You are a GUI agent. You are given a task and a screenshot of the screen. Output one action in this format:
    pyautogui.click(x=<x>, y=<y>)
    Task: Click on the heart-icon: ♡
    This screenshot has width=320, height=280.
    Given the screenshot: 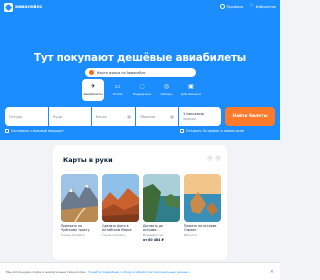 What is the action you would take?
    pyautogui.click(x=251, y=6)
    